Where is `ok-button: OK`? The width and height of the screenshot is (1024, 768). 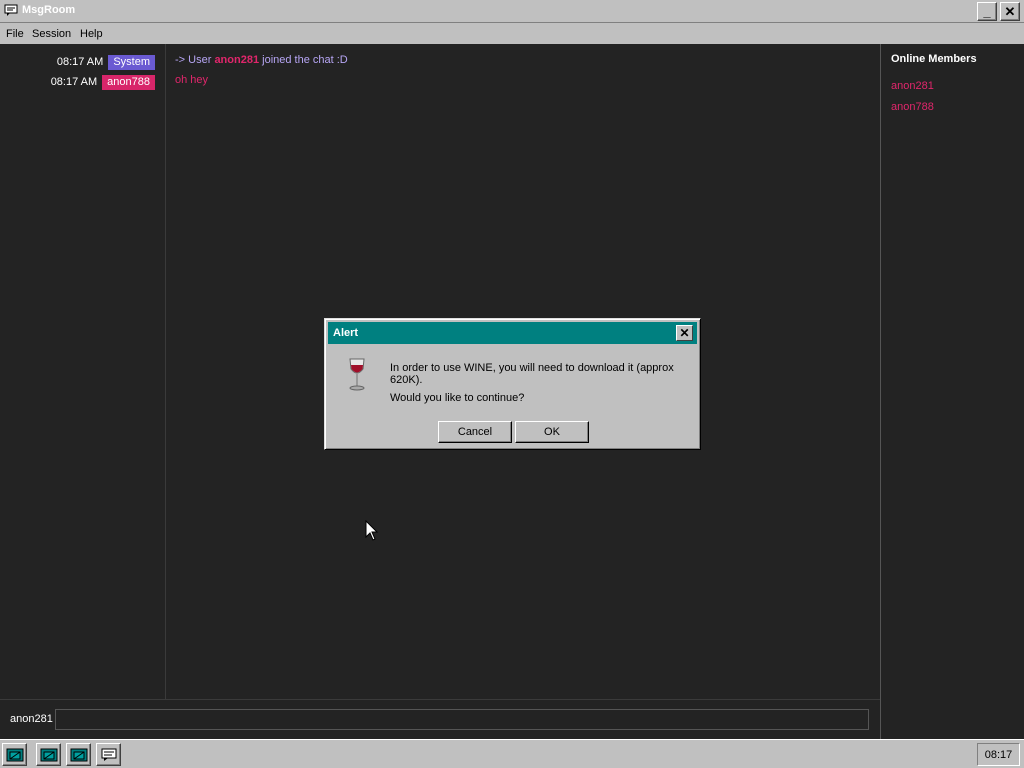 ok-button: OK is located at coordinates (552, 432).